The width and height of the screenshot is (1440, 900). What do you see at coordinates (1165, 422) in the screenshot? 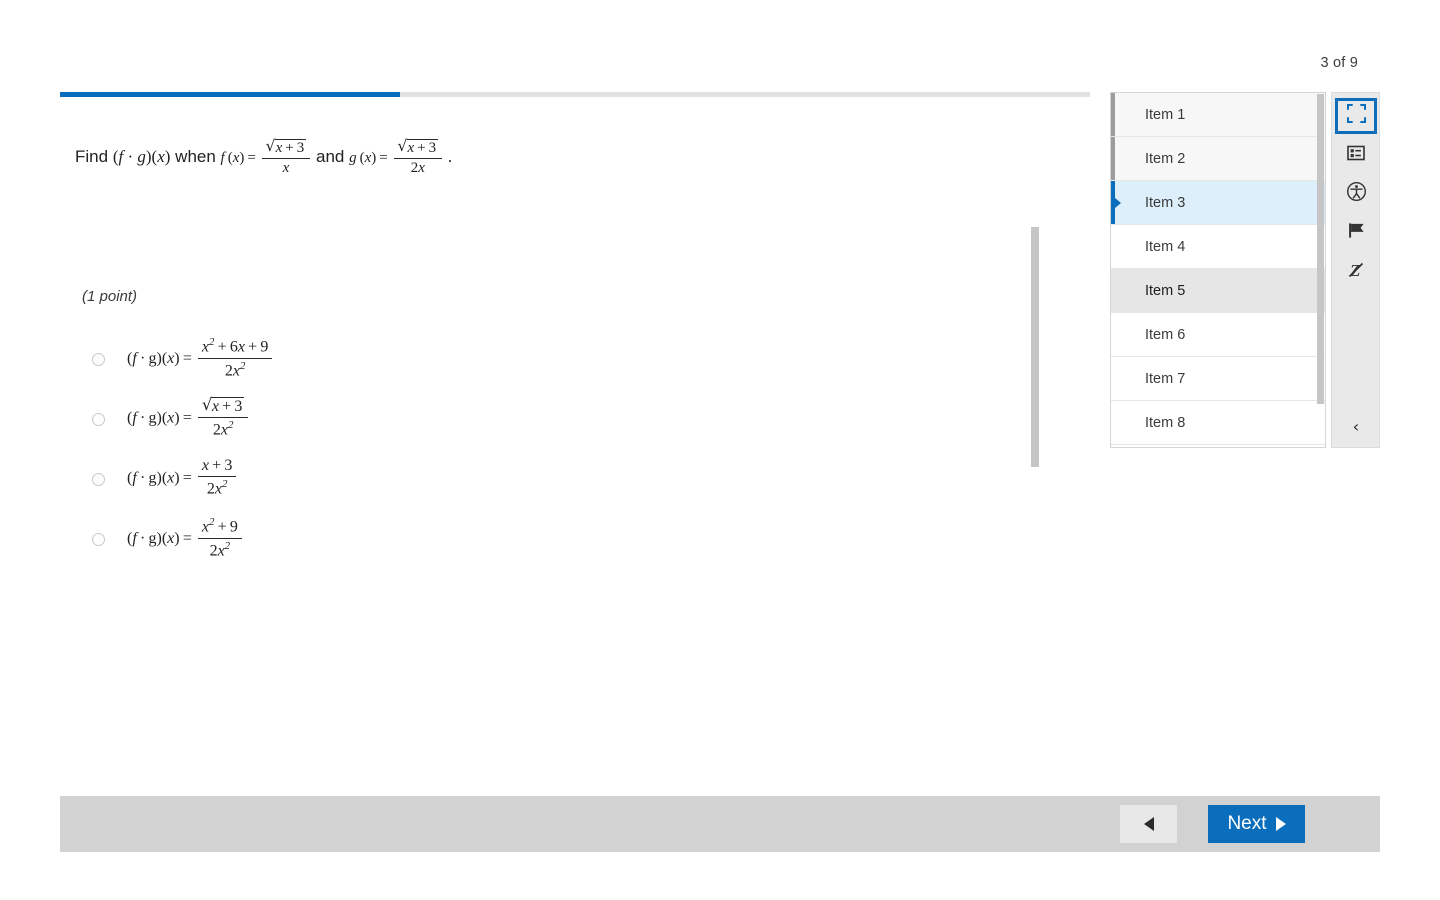
I see `item-list-row-label: Item 8` at bounding box center [1165, 422].